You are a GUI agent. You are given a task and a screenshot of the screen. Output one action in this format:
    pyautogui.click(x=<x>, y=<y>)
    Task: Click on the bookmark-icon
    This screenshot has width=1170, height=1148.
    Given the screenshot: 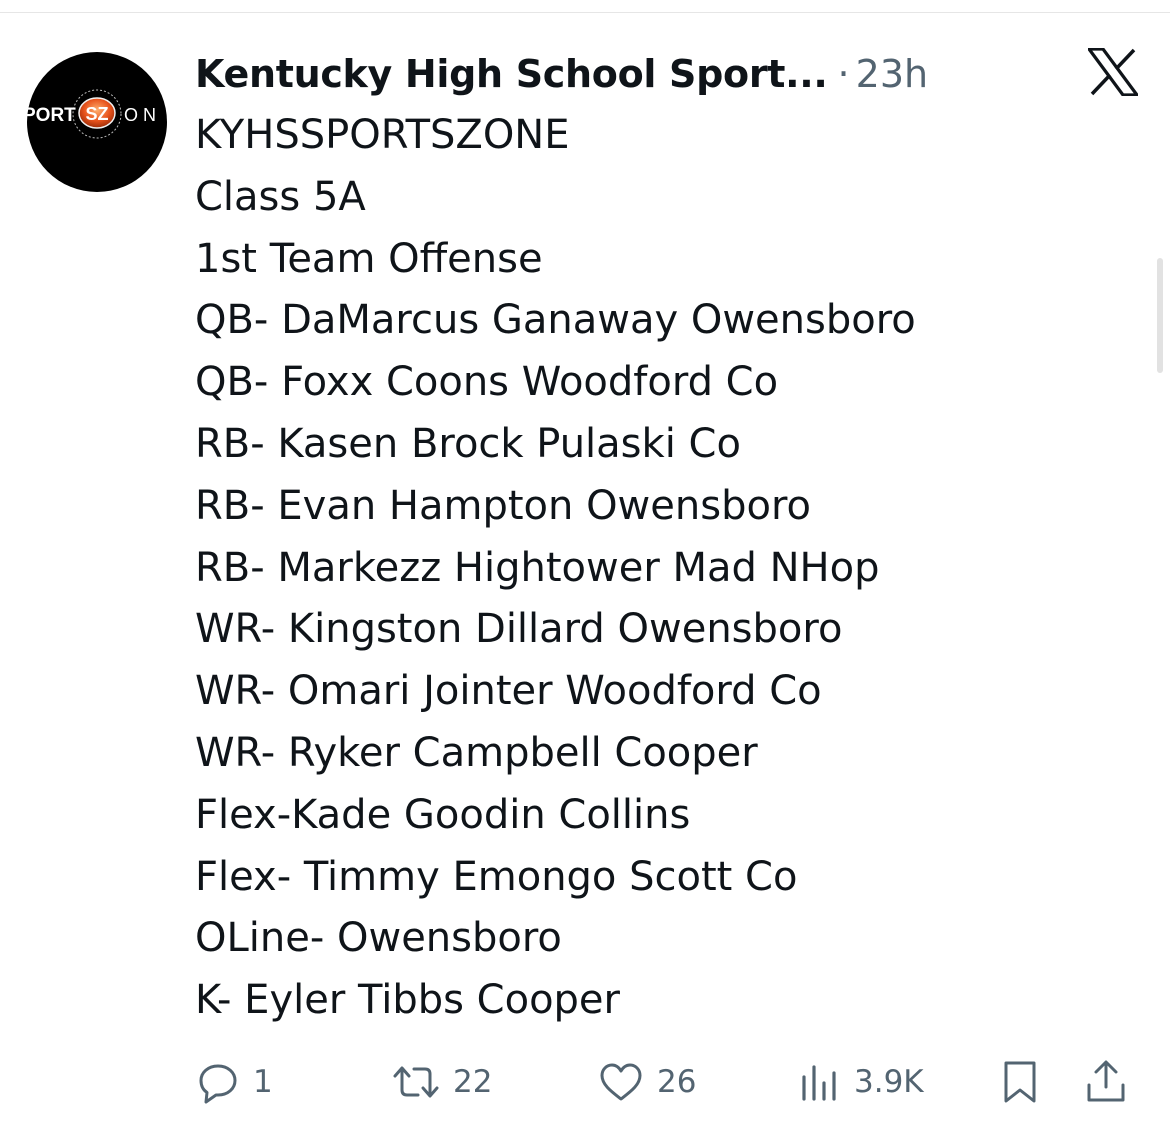 What is the action you would take?
    pyautogui.click(x=1020, y=1082)
    